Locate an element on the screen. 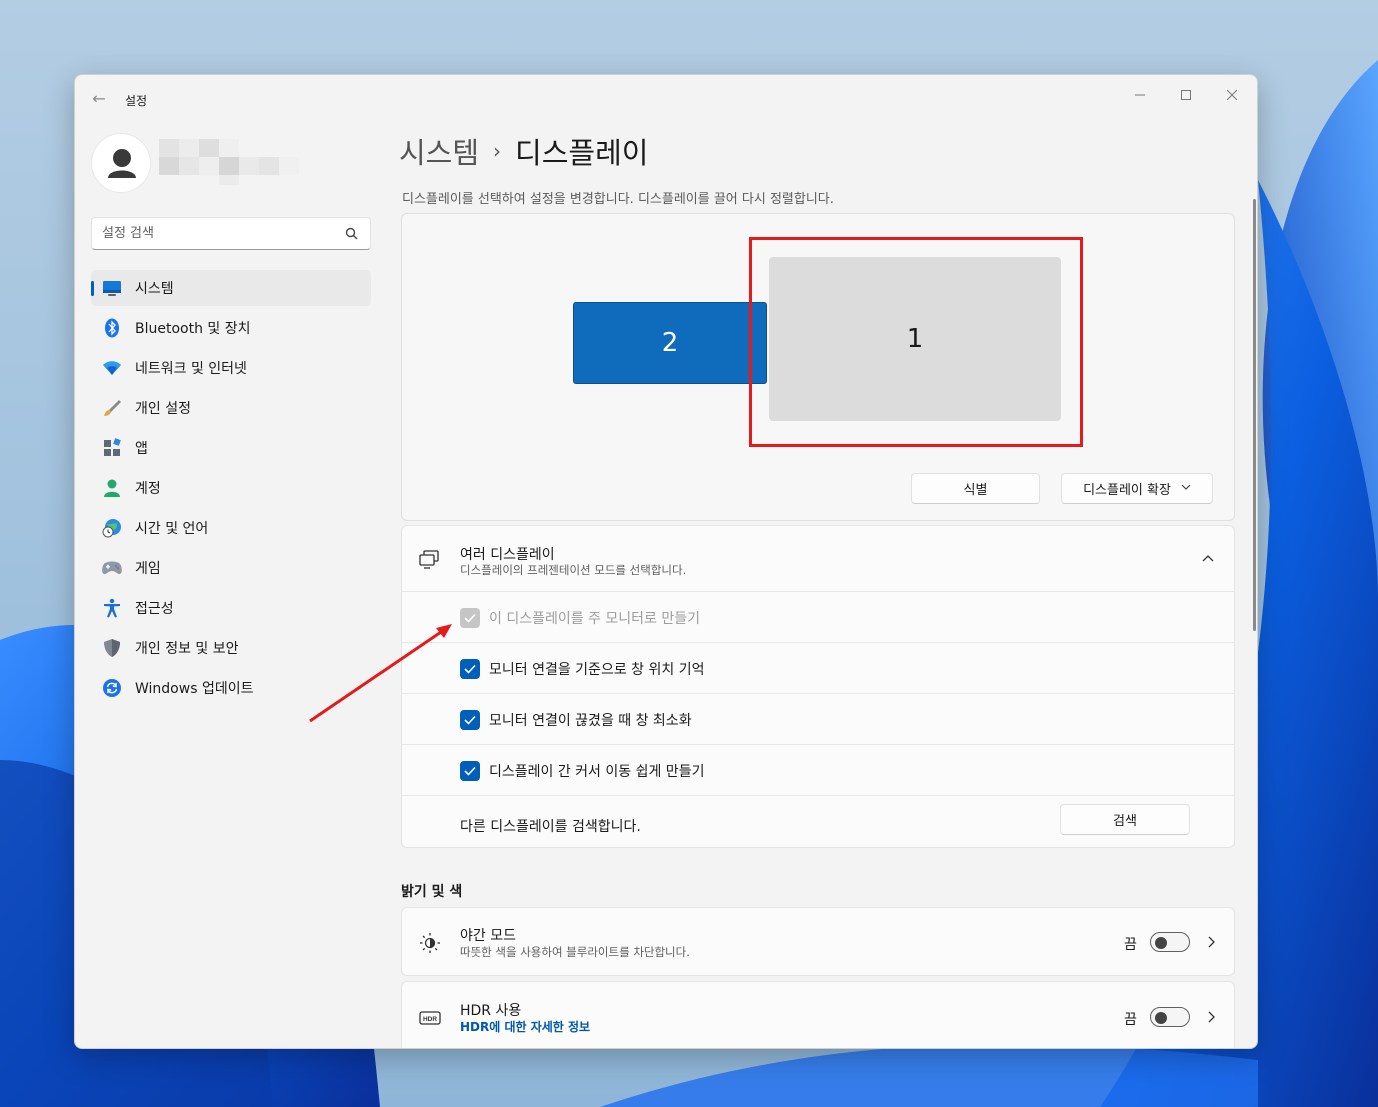 This screenshot has height=1107, width=1378. sidebar-item-windows-update: Windows 업데이트 is located at coordinates (231, 688).